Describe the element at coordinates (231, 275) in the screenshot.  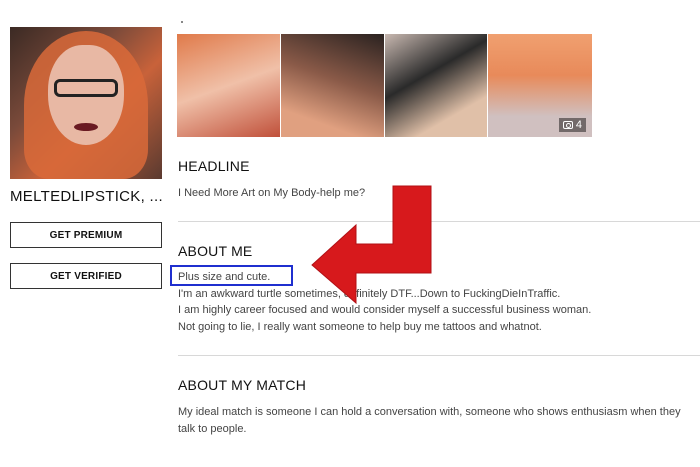
I see `highlight-box` at that location.